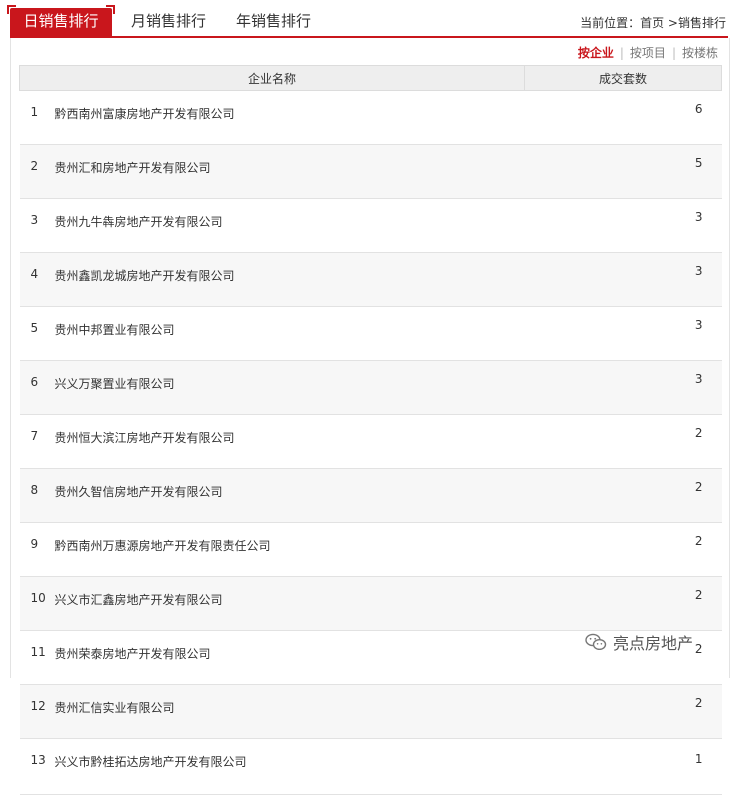 This screenshot has height=795, width=730. I want to click on company-name-link: 兴义市黔桂拓达房地产开发有限公司, so click(151, 761).